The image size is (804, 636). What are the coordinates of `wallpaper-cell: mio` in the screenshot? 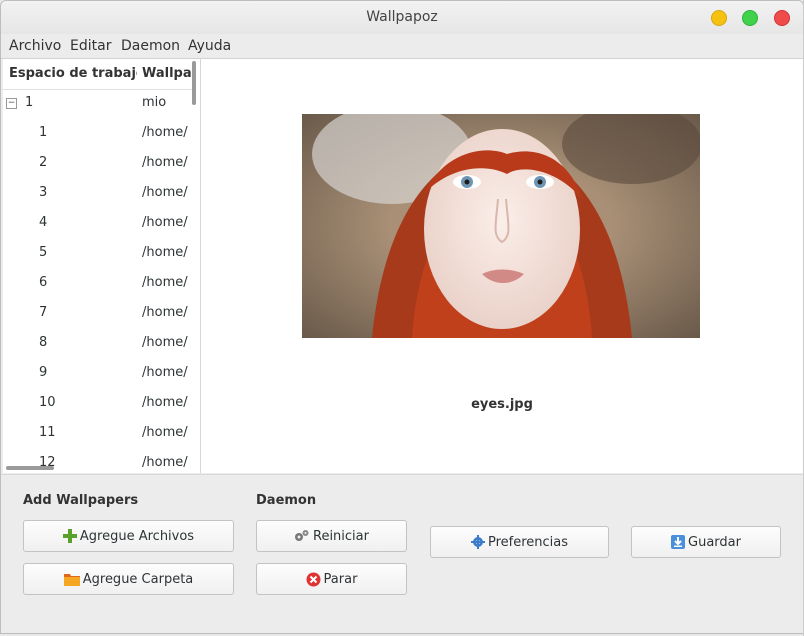 It's located at (154, 102).